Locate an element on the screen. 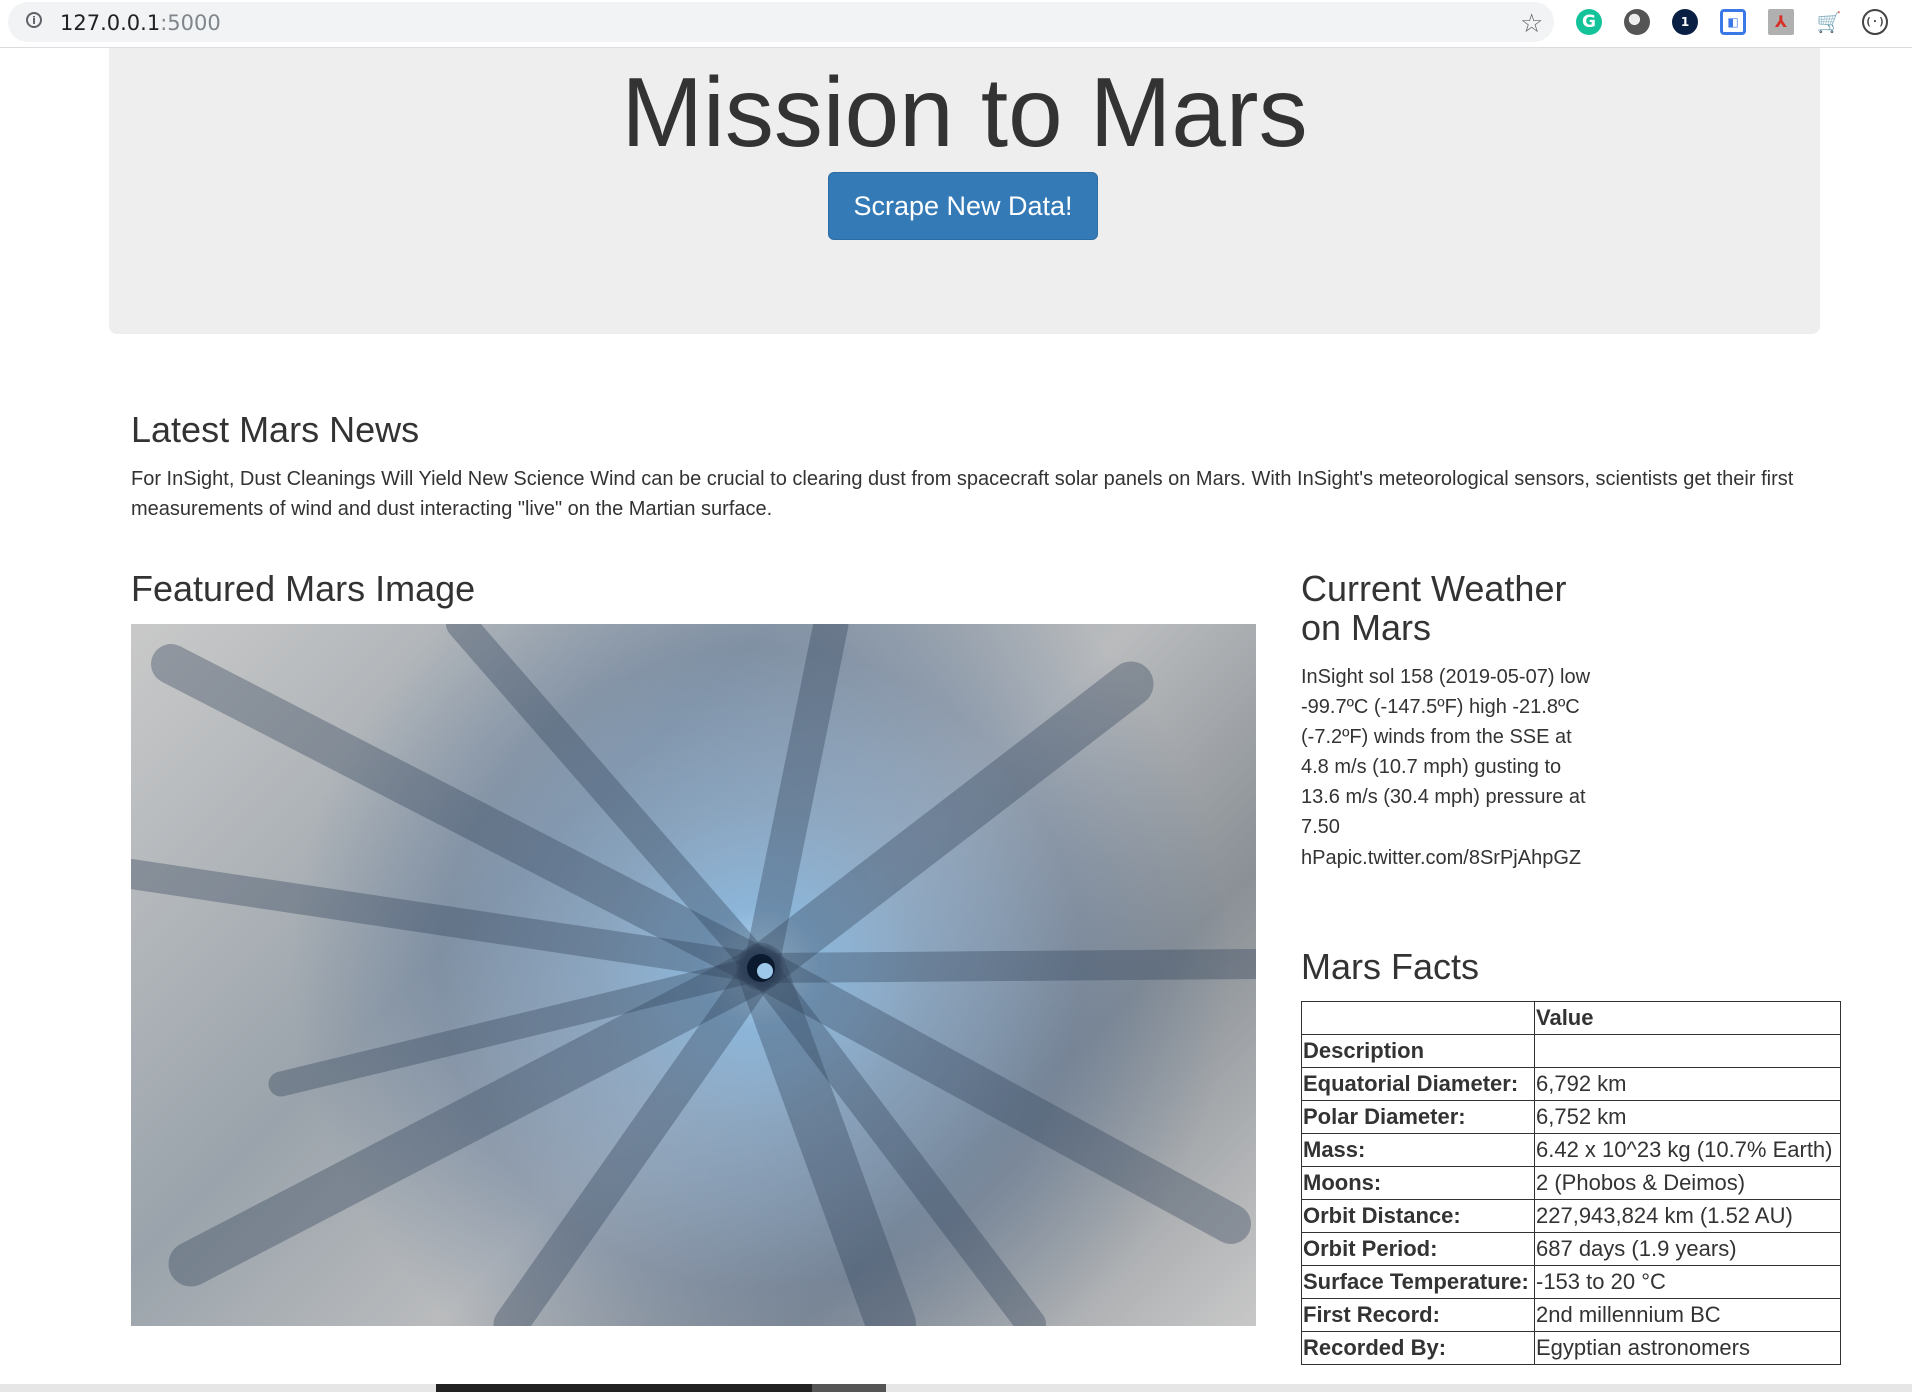 The image size is (1912, 1392). table-row: Recorded By: Egyptian astronomers is located at coordinates (1571, 1348).